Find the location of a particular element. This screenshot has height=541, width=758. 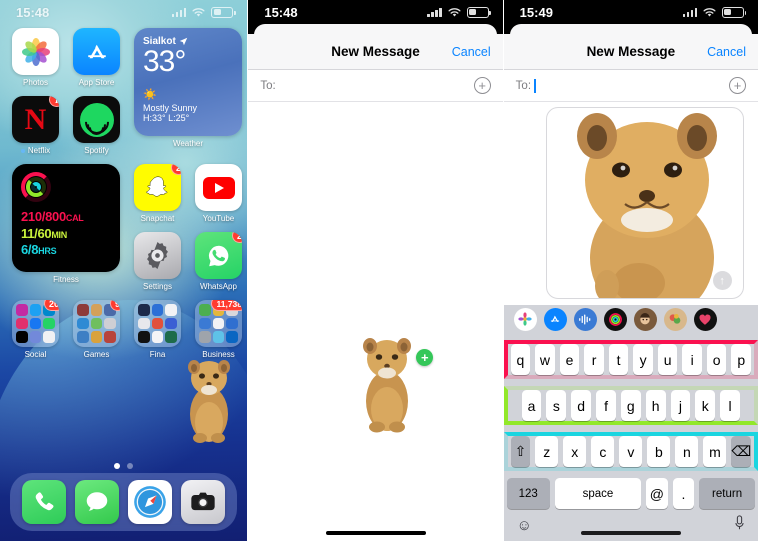

memoji-app-icon is located at coordinates (645, 319).